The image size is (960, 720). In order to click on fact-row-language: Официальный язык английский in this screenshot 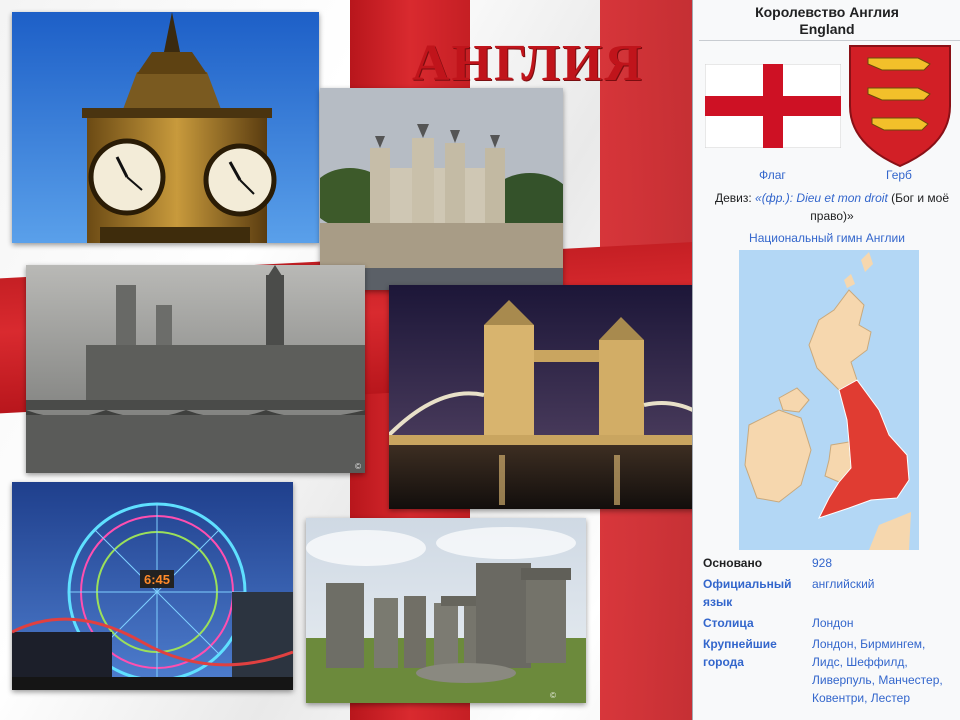, I will do `click(831, 593)`.